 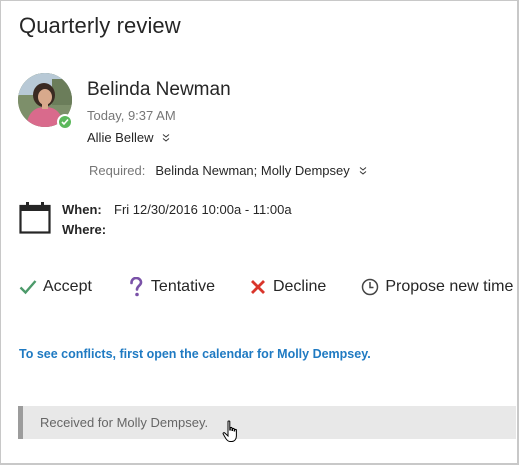 I want to click on received-for-text: Received for Molly Dempsey., so click(x=124, y=422).